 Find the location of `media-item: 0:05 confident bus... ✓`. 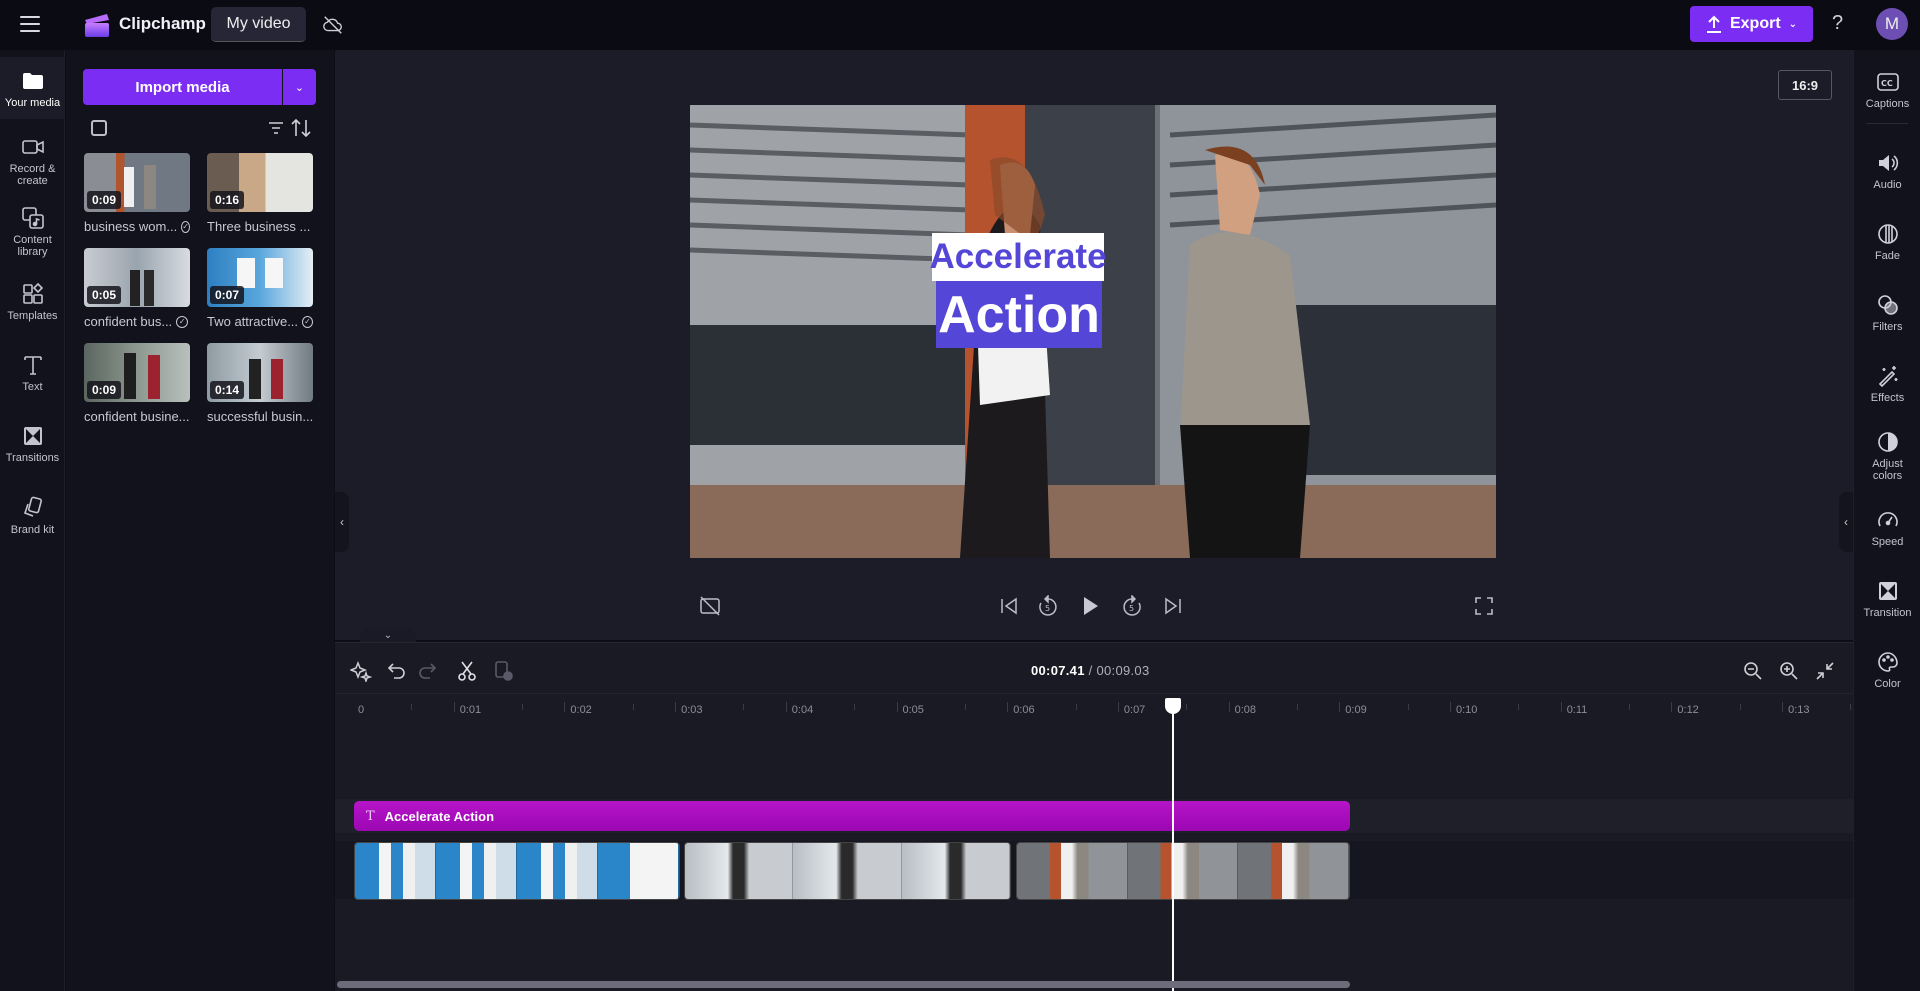

media-item: 0:05 confident bus... ✓ is located at coordinates (137, 288).